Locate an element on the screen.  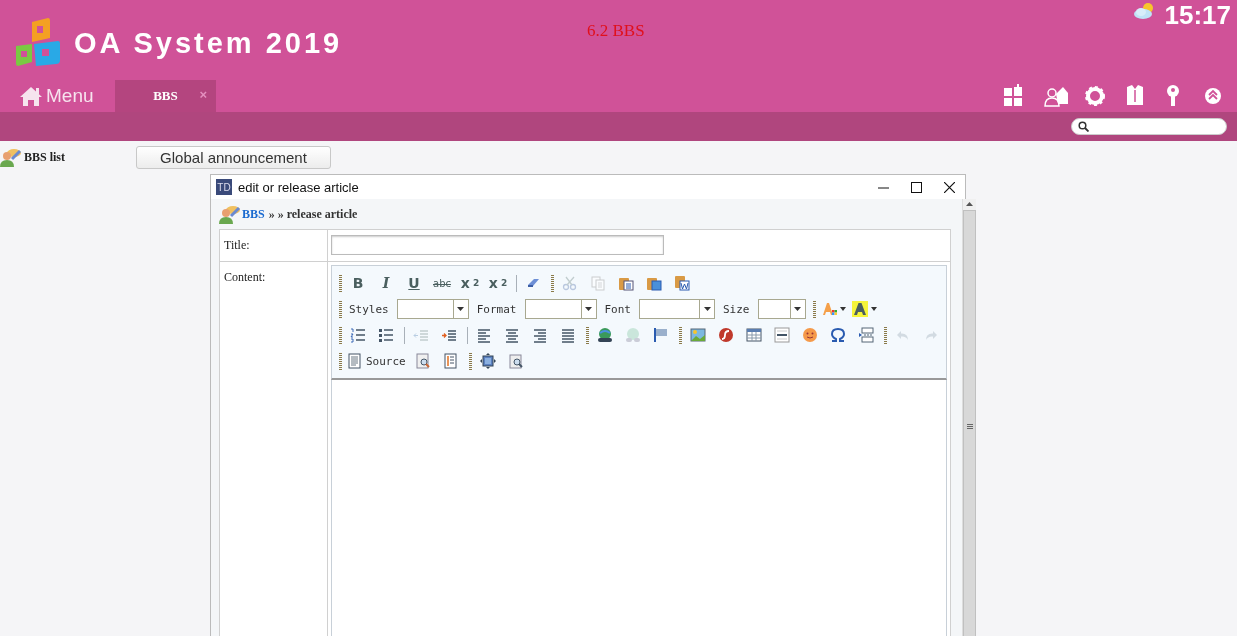
numbered-list-icon is located at coordinates (358, 335).